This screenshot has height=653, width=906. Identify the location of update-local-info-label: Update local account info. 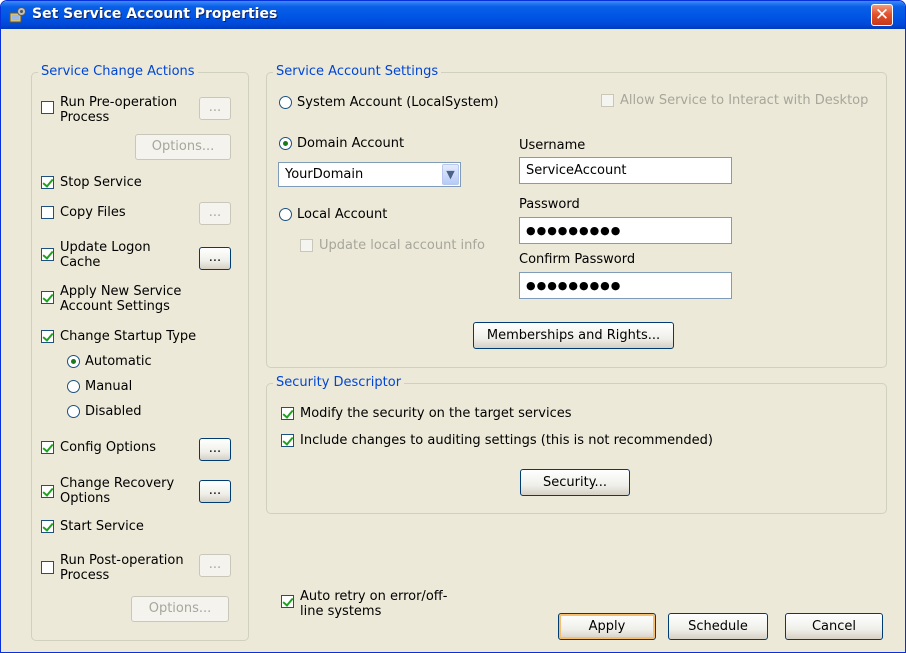
(402, 245).